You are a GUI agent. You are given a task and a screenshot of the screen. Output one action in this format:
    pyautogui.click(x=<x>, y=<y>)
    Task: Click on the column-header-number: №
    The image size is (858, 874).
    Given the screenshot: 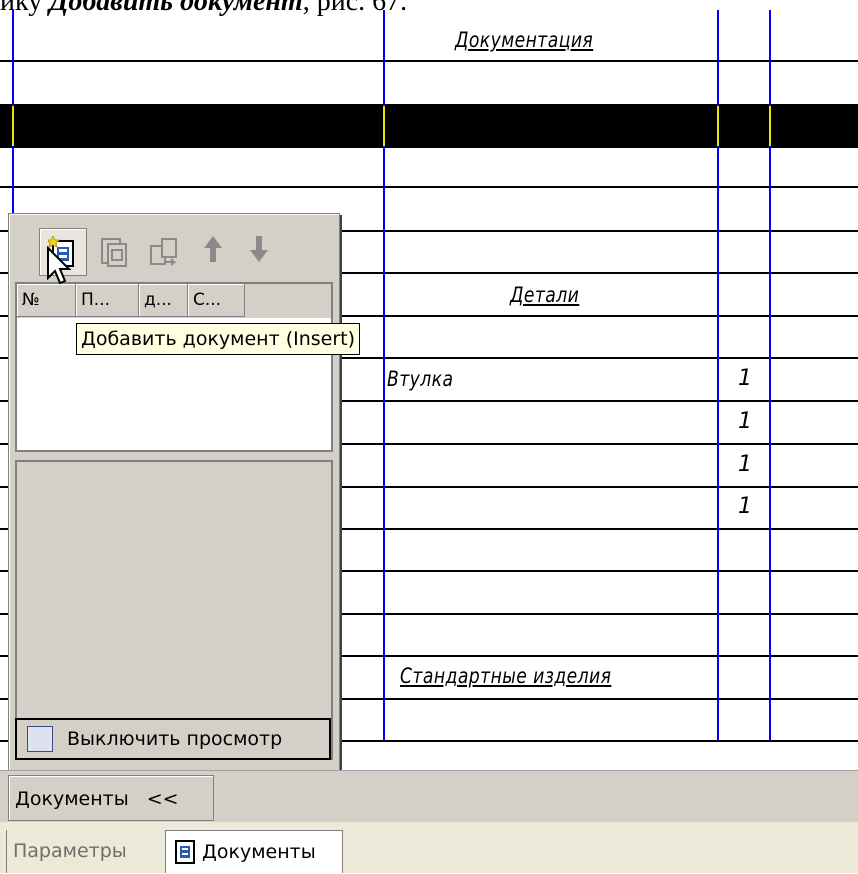 What is the action you would take?
    pyautogui.click(x=46, y=300)
    